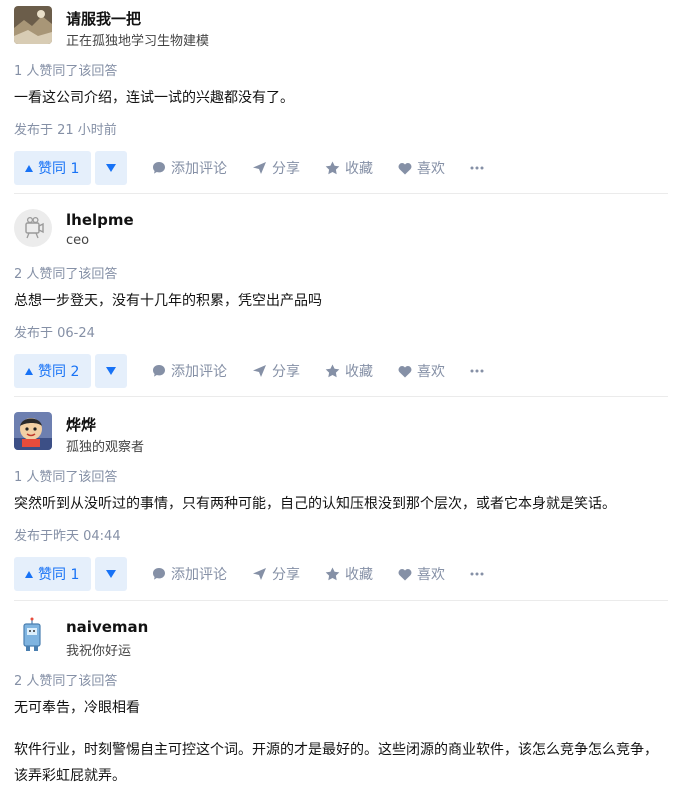 The height and width of the screenshot is (786, 688). I want to click on action-bar: 赞同 2 添加评论 分享 收藏 喜欢, so click(341, 371).